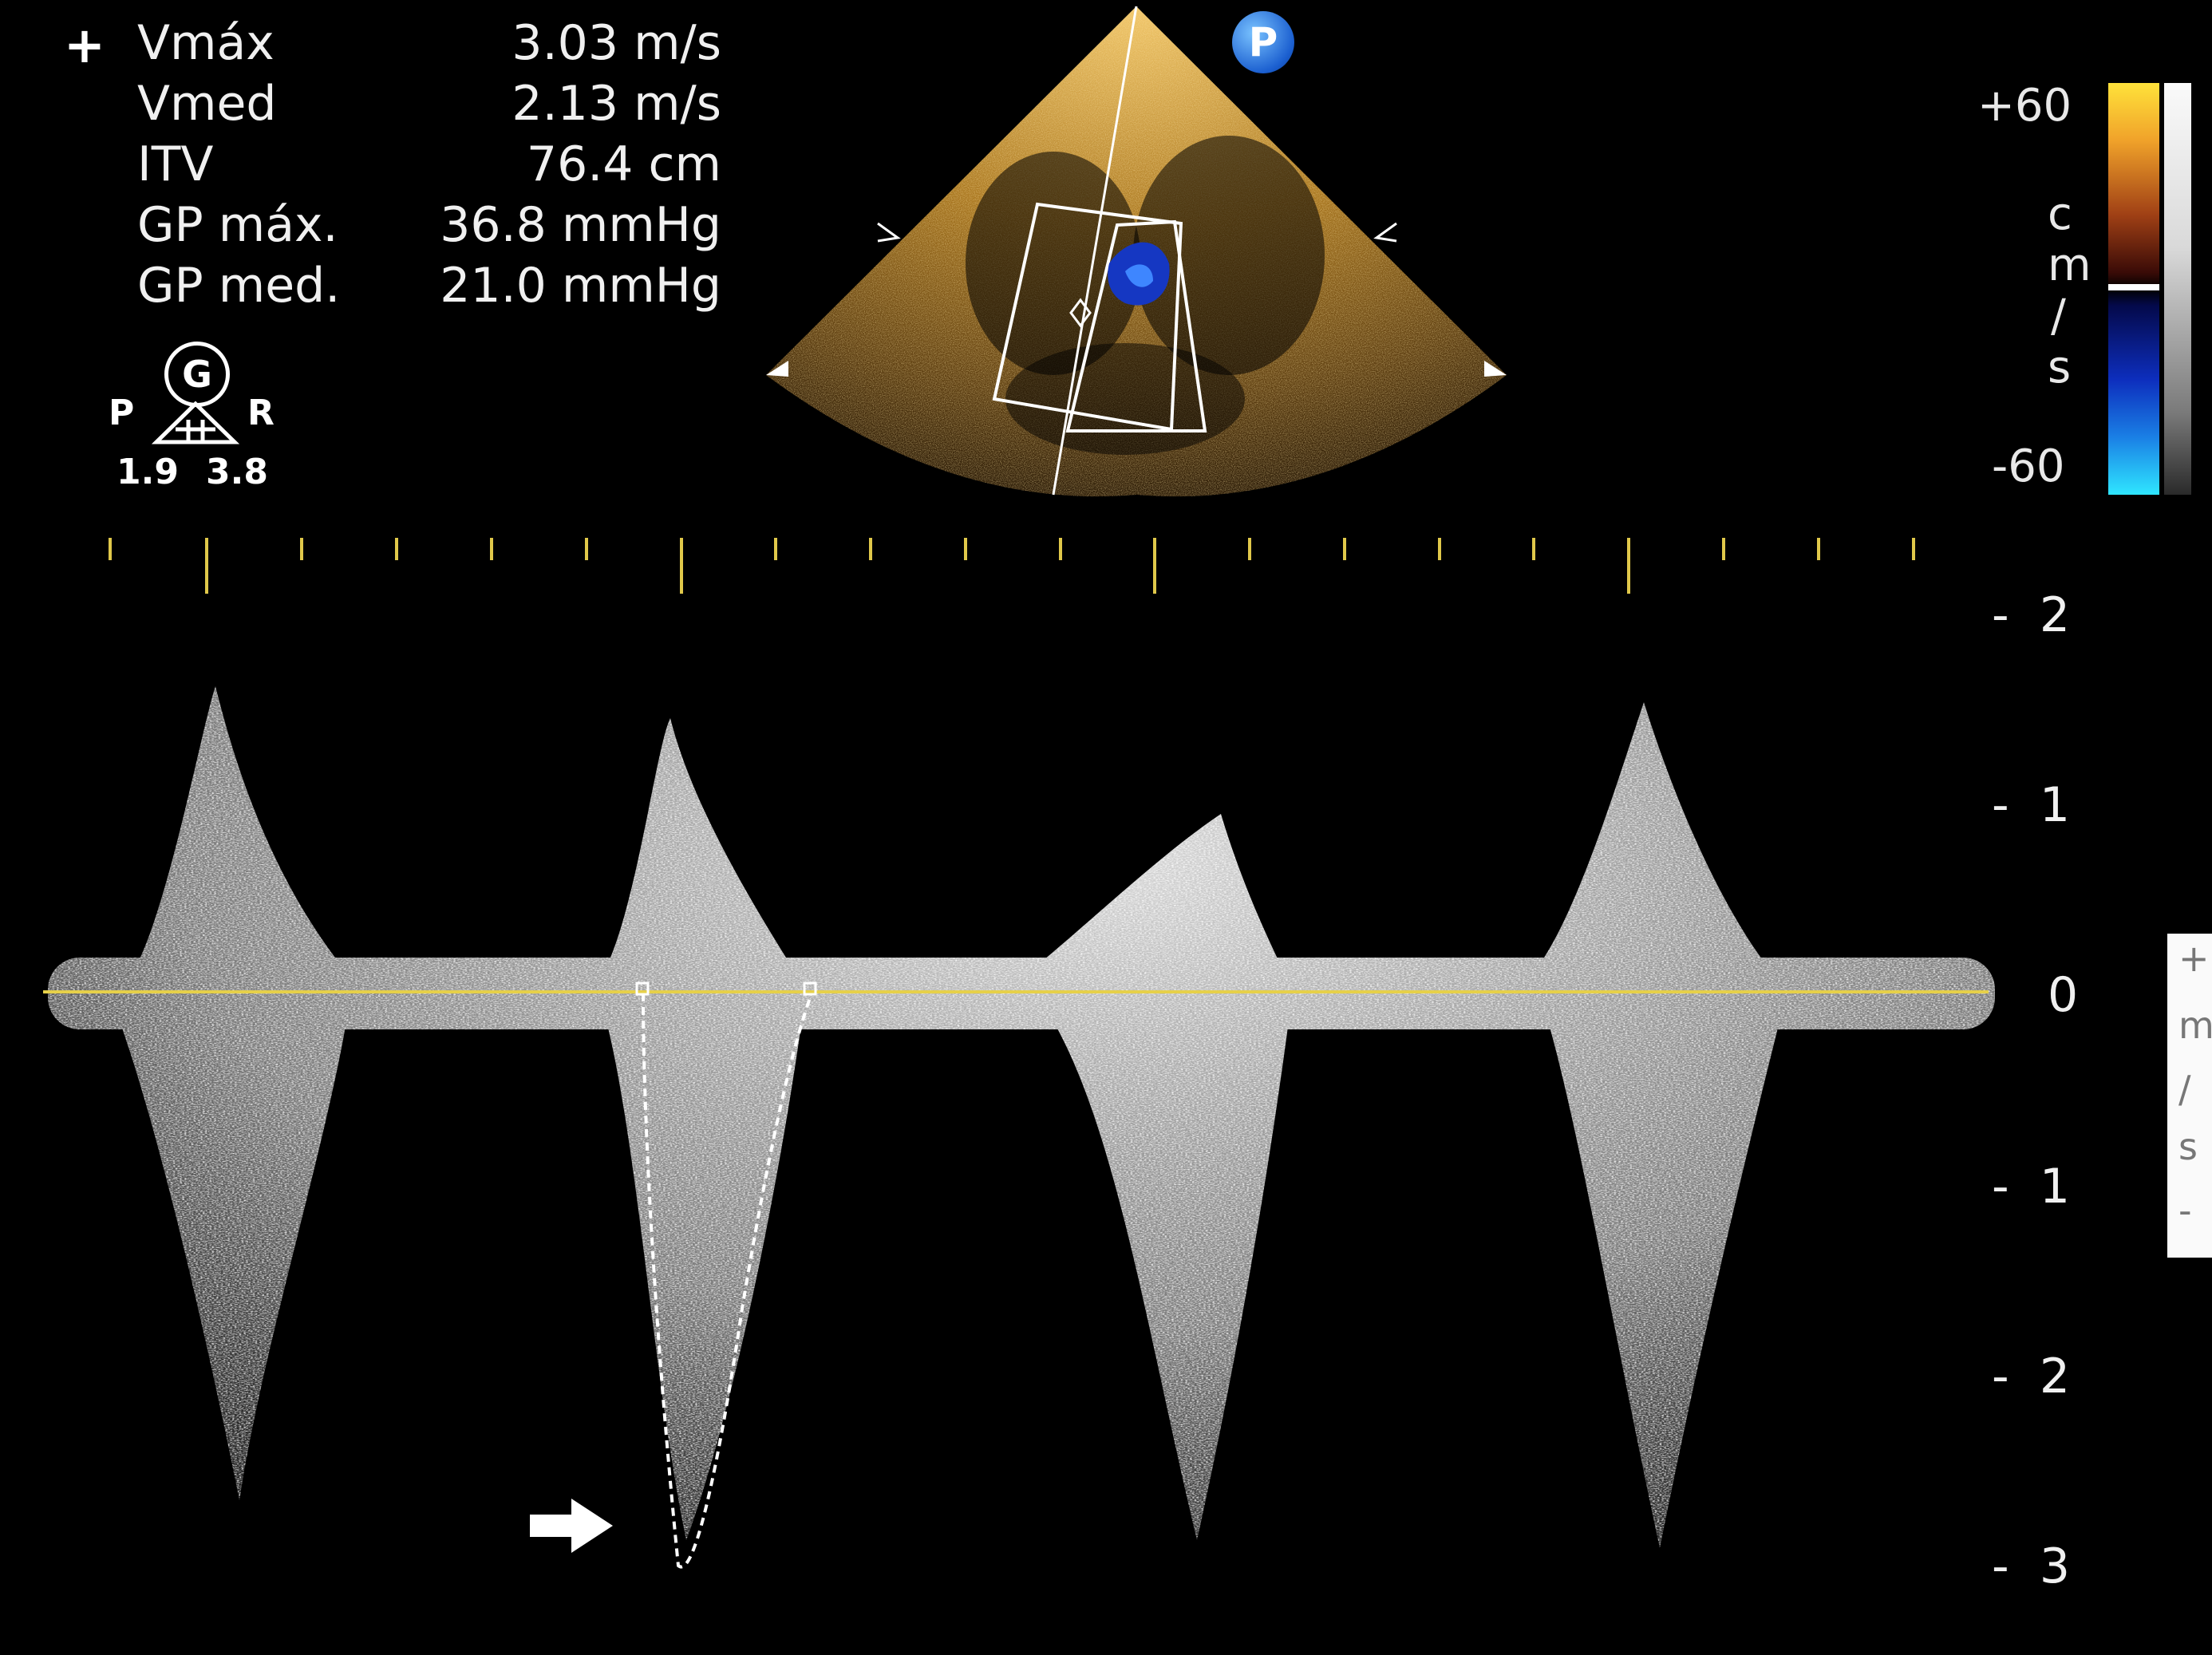  Describe the element at coordinates (2031, 1566) in the screenshot. I see `velocity-tick-neg3: - 3` at that location.